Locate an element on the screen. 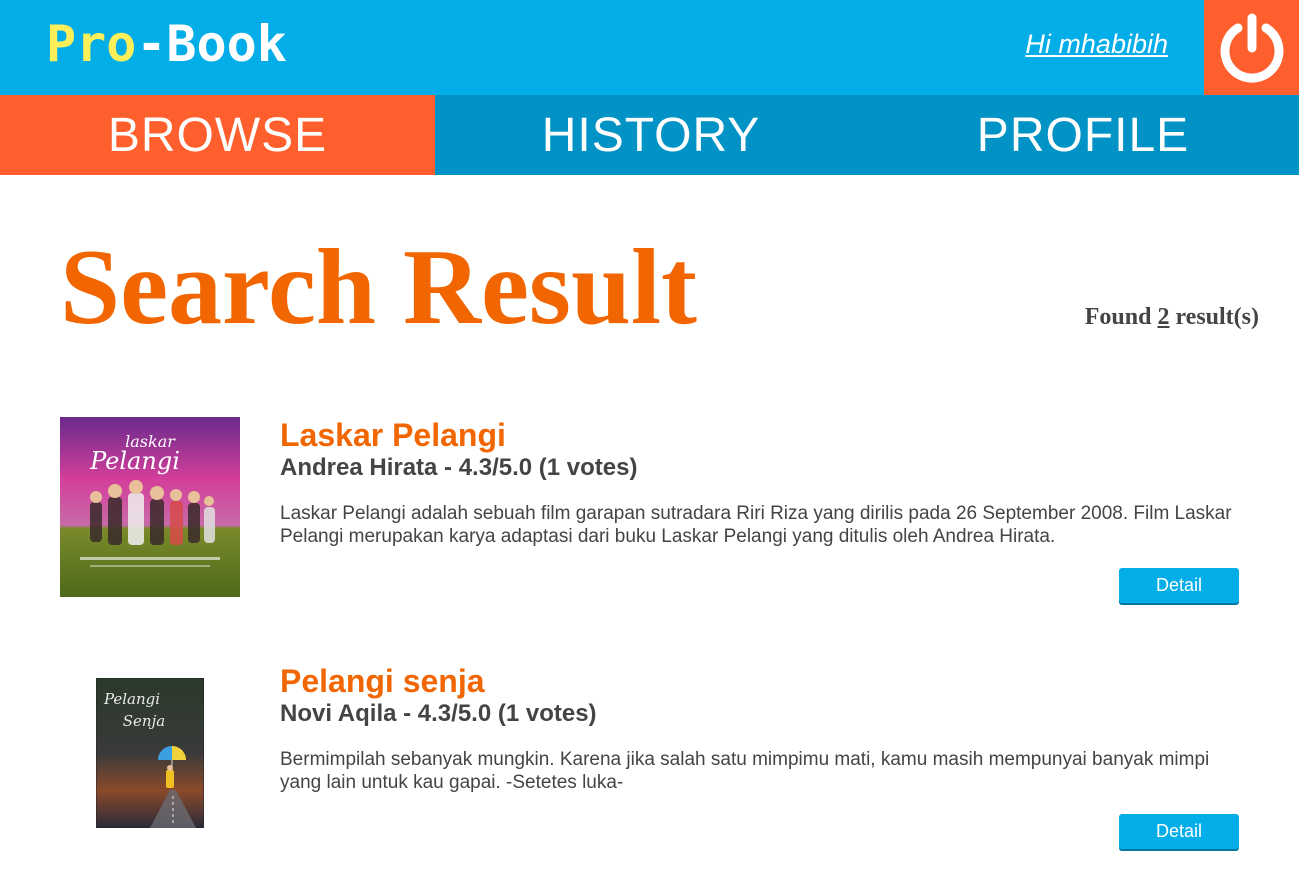 This screenshot has height=889, width=1299. logout-button is located at coordinates (1251, 47).